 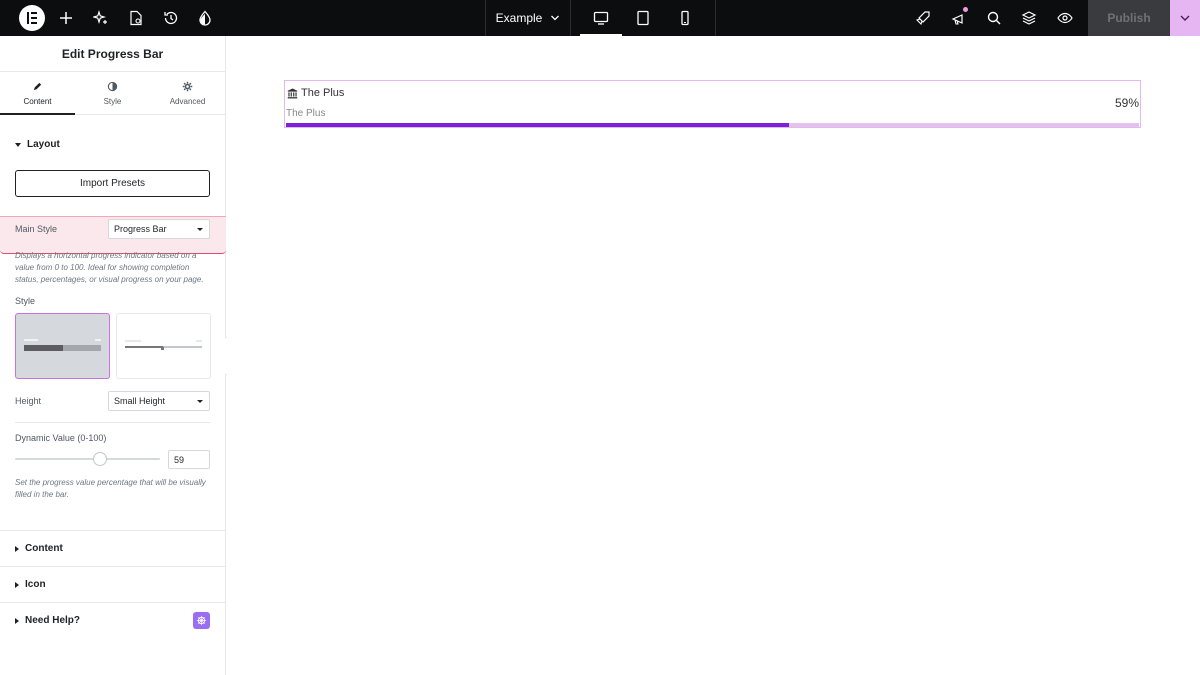 I want to click on section-icon-toggle: Icon, so click(x=30, y=584).